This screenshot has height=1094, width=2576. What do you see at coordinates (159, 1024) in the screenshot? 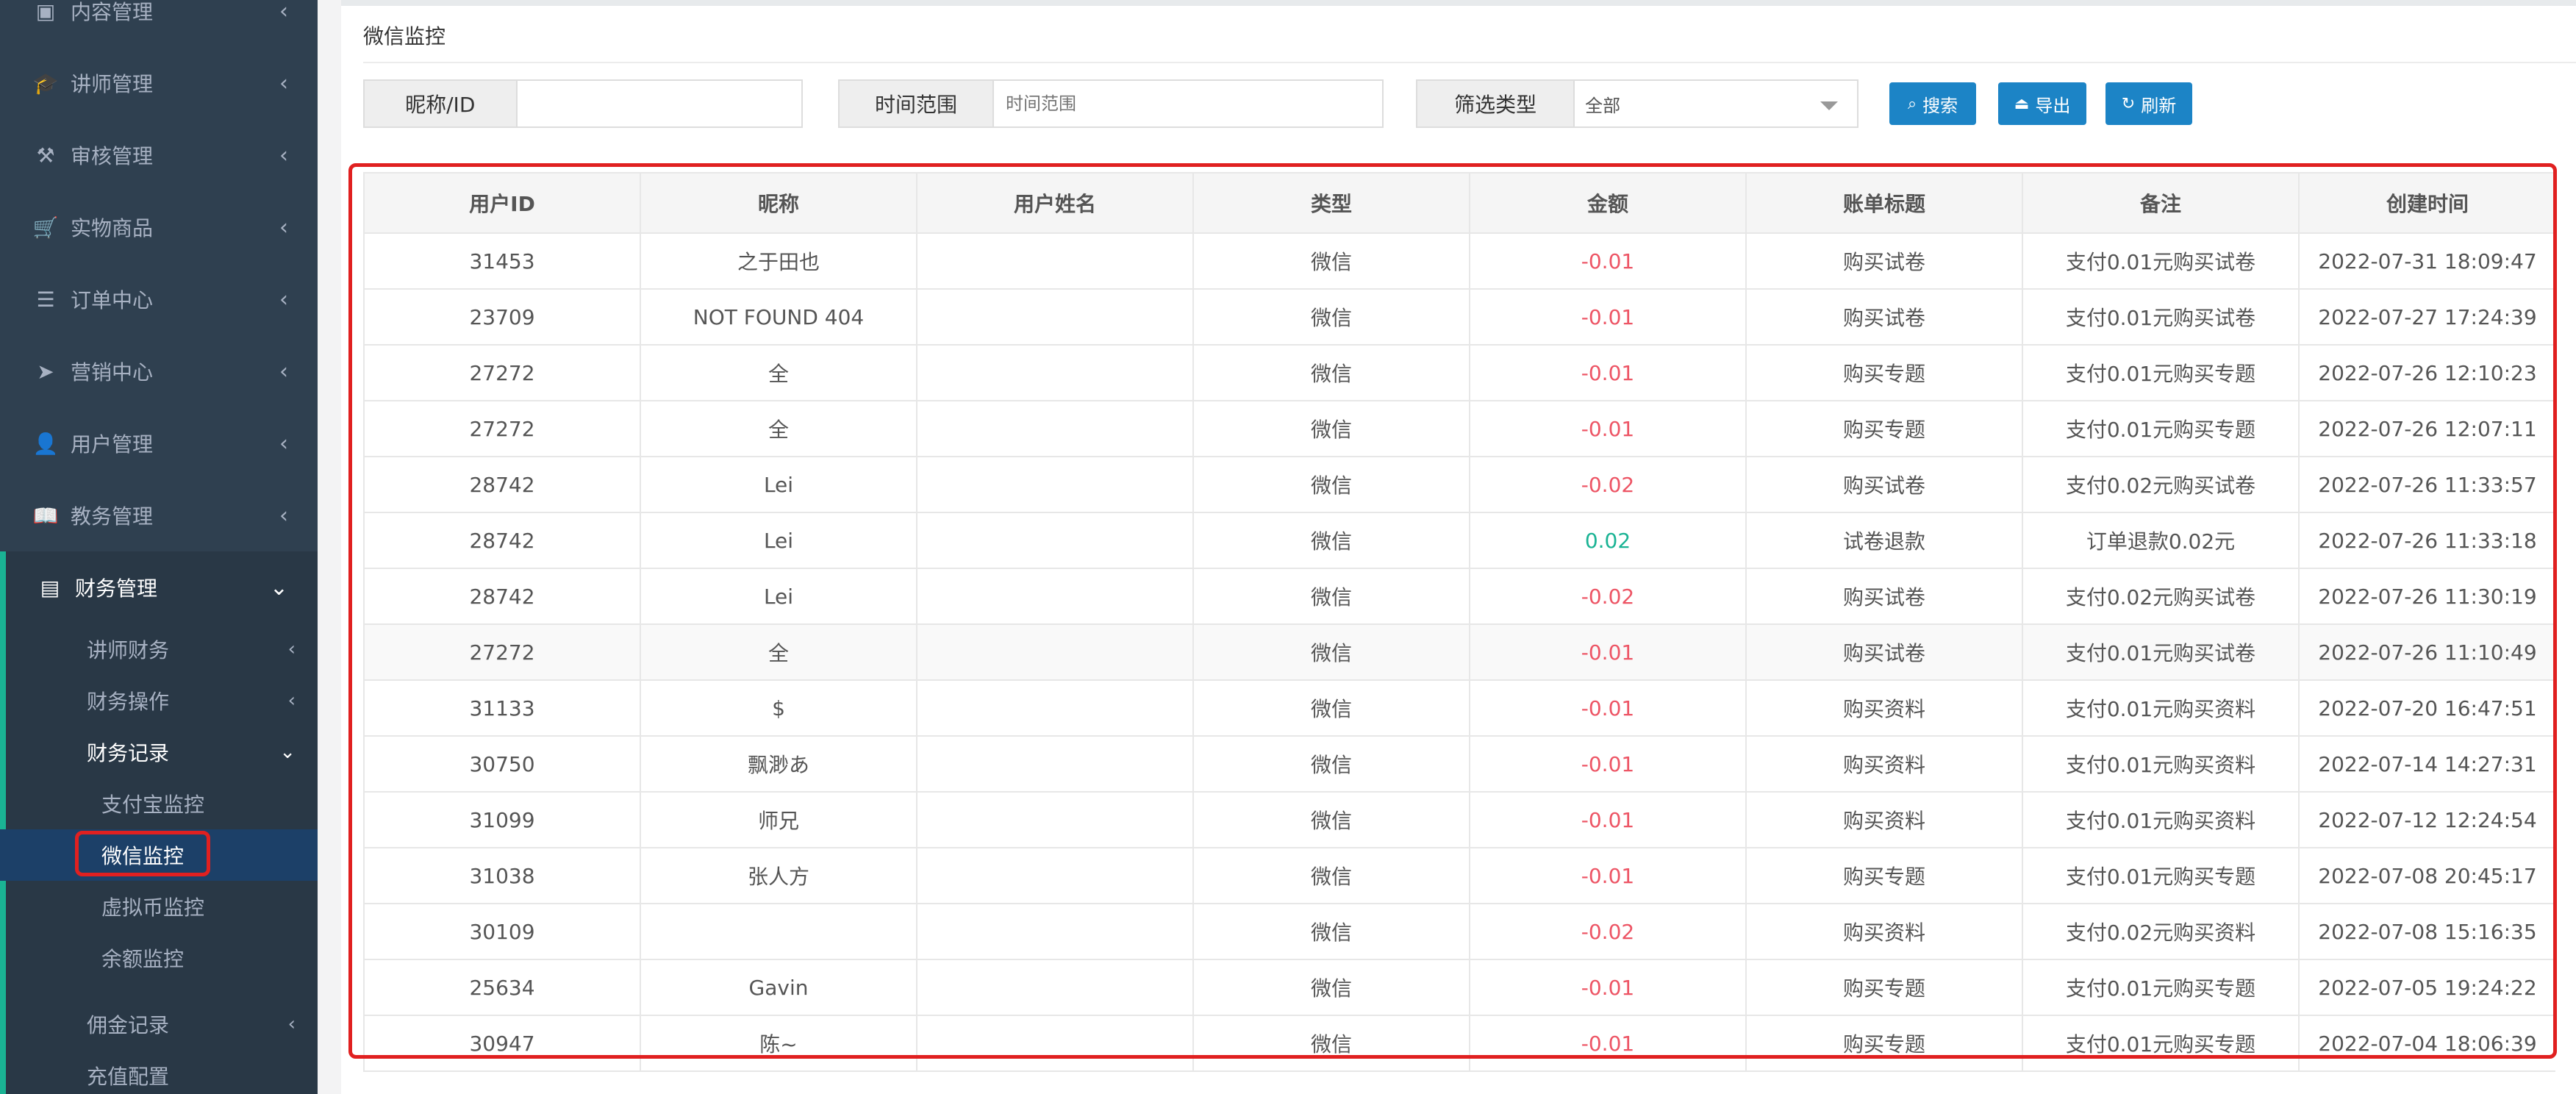
I see `sidebar-subitem-commission-records: 佣金记录 ‹` at bounding box center [159, 1024].